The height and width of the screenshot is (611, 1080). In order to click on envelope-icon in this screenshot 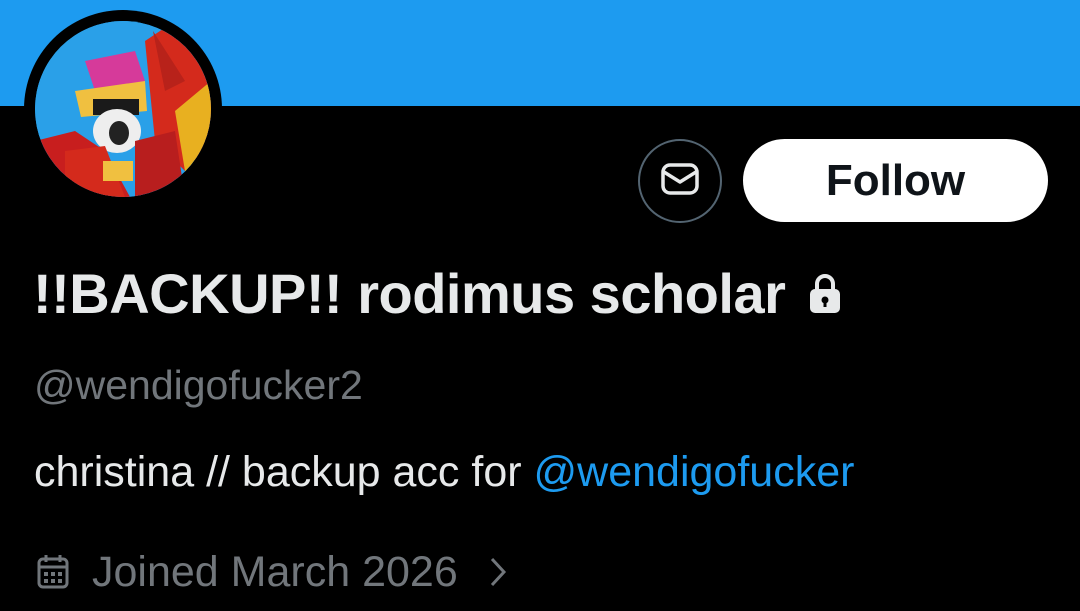, I will do `click(680, 181)`.